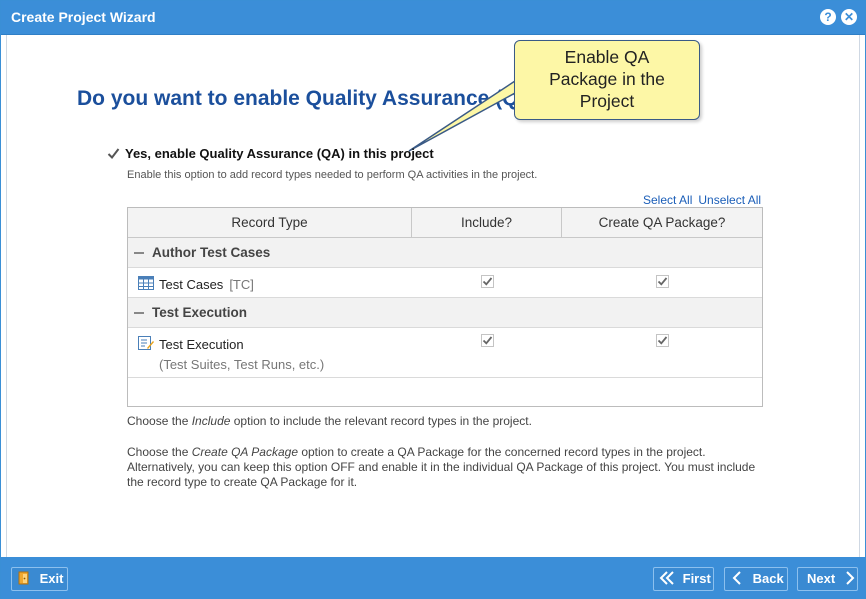 Image resolution: width=866 pixels, height=599 pixels. I want to click on exit-button: Exit, so click(39, 579).